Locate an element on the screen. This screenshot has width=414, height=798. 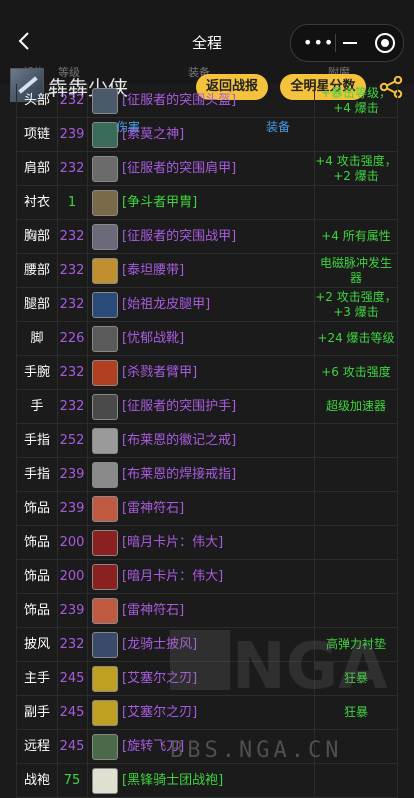
capsule-divider is located at coordinates (335, 43).